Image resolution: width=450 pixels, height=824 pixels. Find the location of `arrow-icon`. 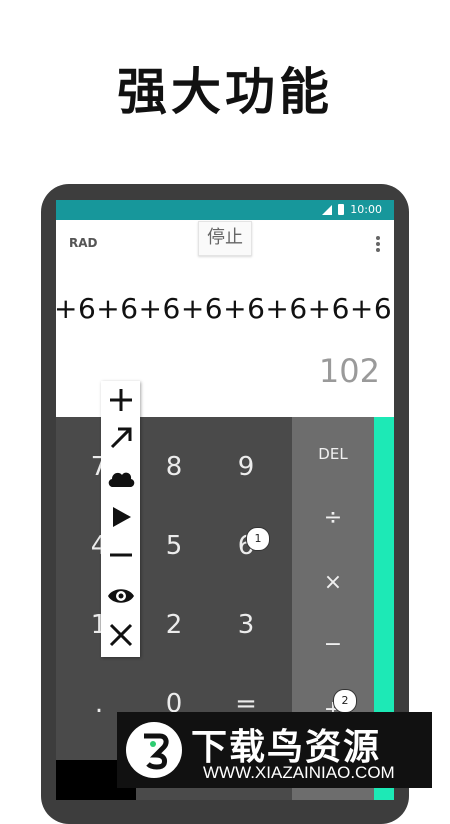

arrow-icon is located at coordinates (120, 438).